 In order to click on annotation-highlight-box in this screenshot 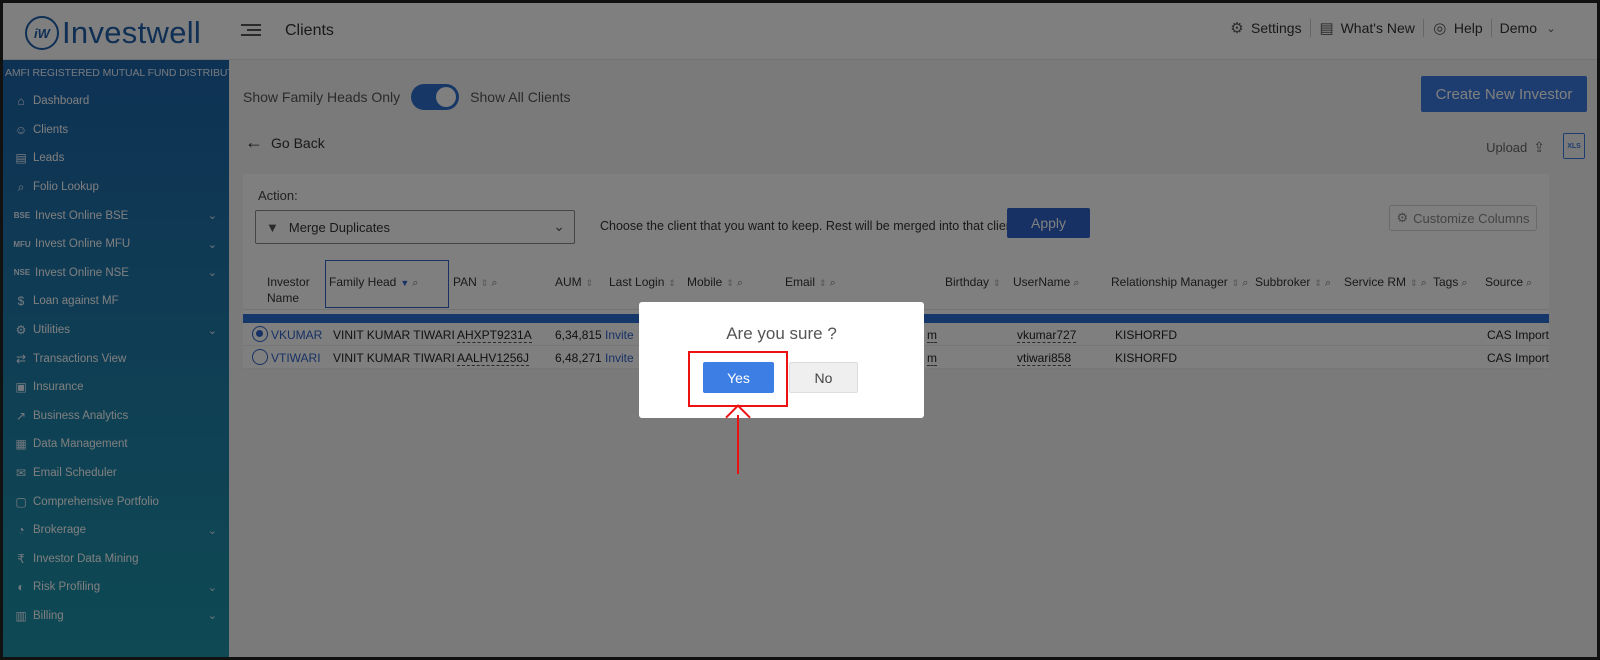, I will do `click(738, 379)`.